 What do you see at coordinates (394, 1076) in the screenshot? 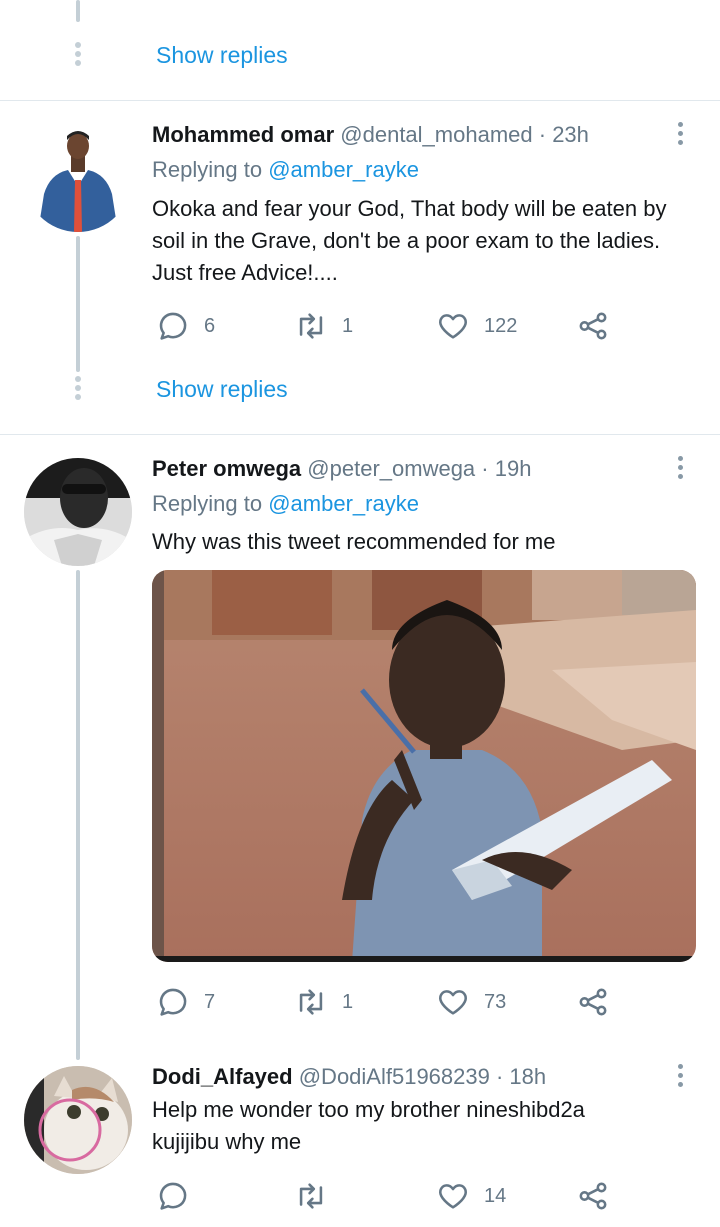
I see `user-handle: @DodiAlf51968239` at bounding box center [394, 1076].